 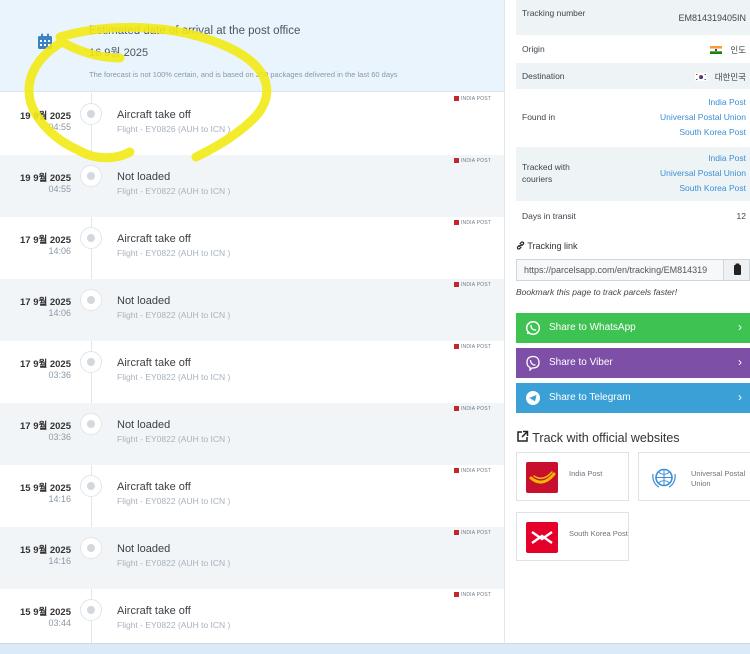 What do you see at coordinates (741, 216) in the screenshot?
I see `days-in-transit-value: 12` at bounding box center [741, 216].